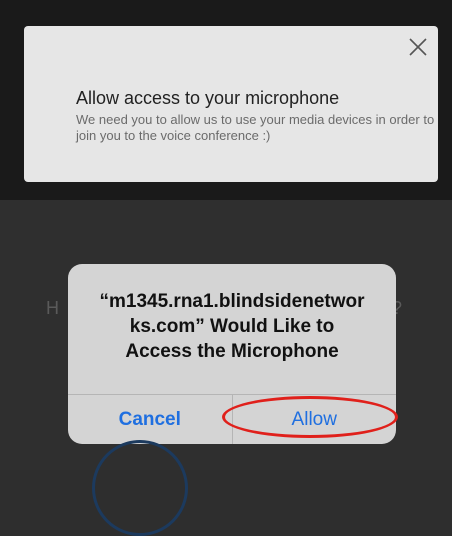  I want to click on alert-message-line: ks.com” Would Like to, so click(232, 326).